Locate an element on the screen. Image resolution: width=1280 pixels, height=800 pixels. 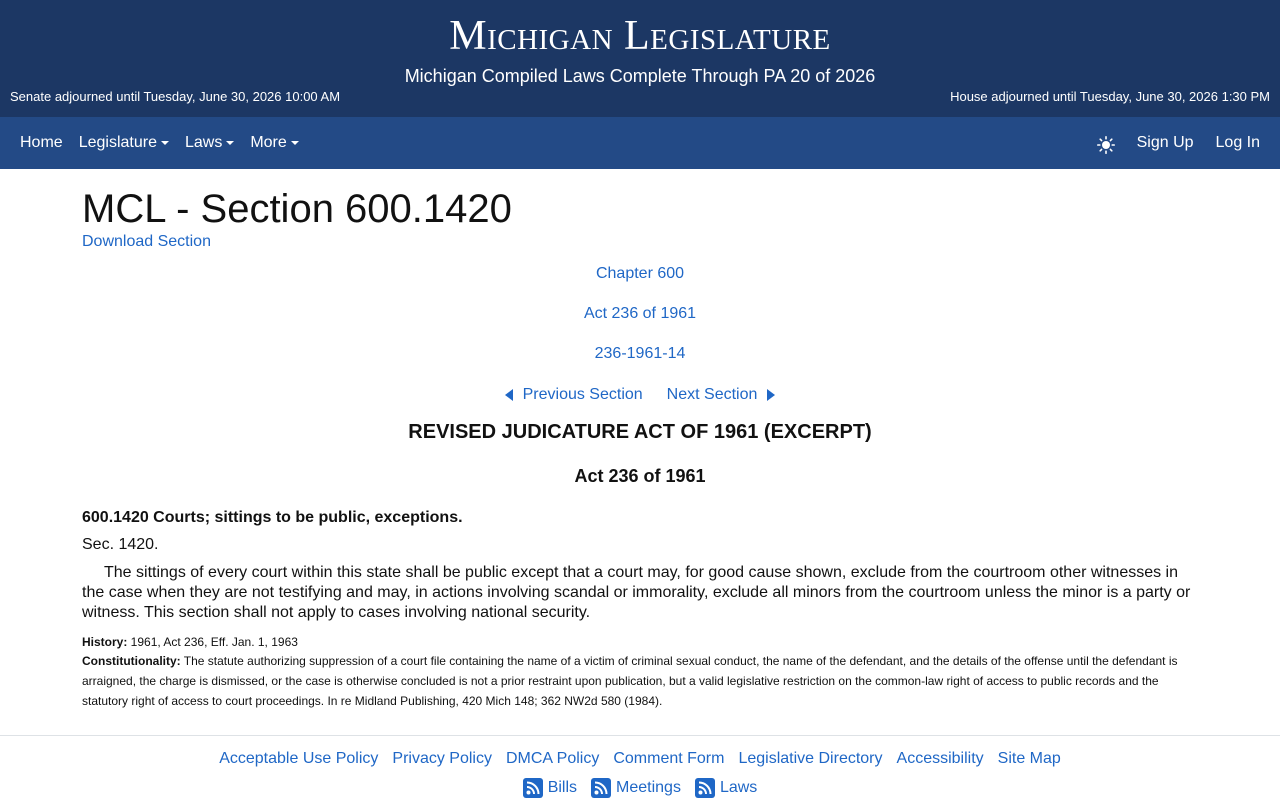
constitutionality-label: Constitutionality: is located at coordinates (131, 661).